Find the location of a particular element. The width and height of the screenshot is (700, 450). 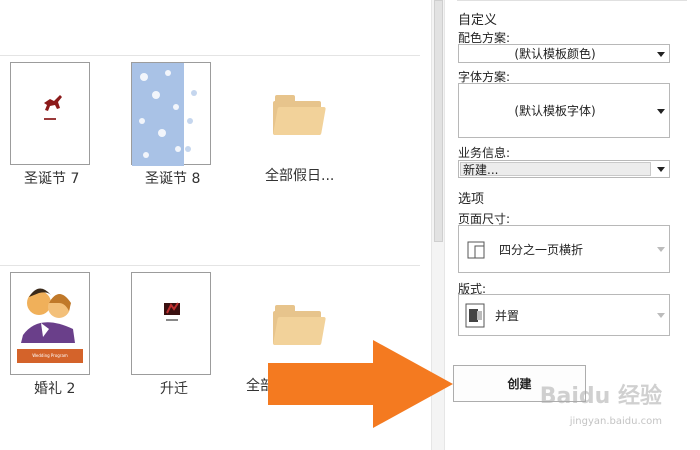

color-scheme-value: (默认模板颜色) is located at coordinates (555, 54).